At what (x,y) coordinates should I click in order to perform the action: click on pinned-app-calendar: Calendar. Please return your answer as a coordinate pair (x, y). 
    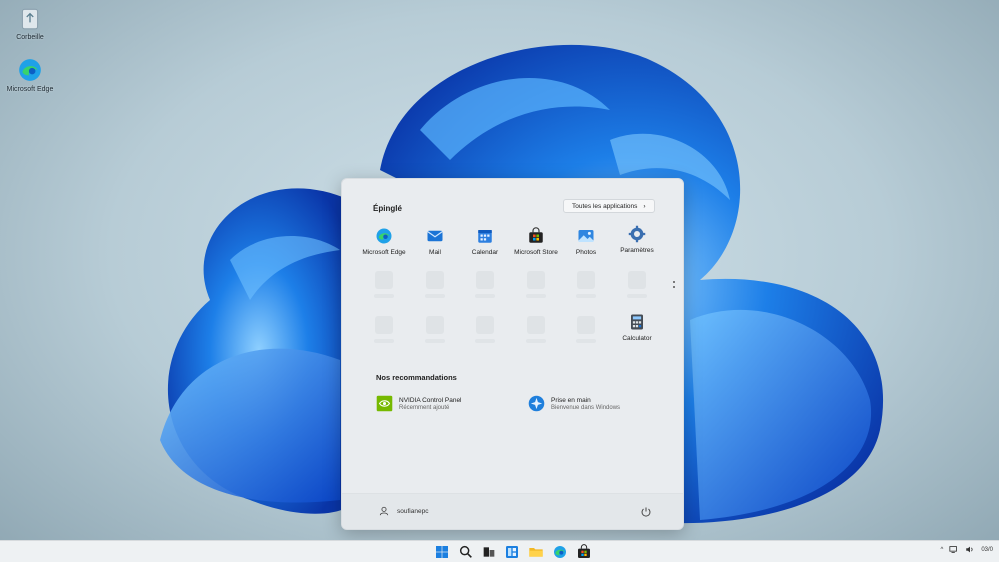
    Looking at the image, I should click on (485, 241).